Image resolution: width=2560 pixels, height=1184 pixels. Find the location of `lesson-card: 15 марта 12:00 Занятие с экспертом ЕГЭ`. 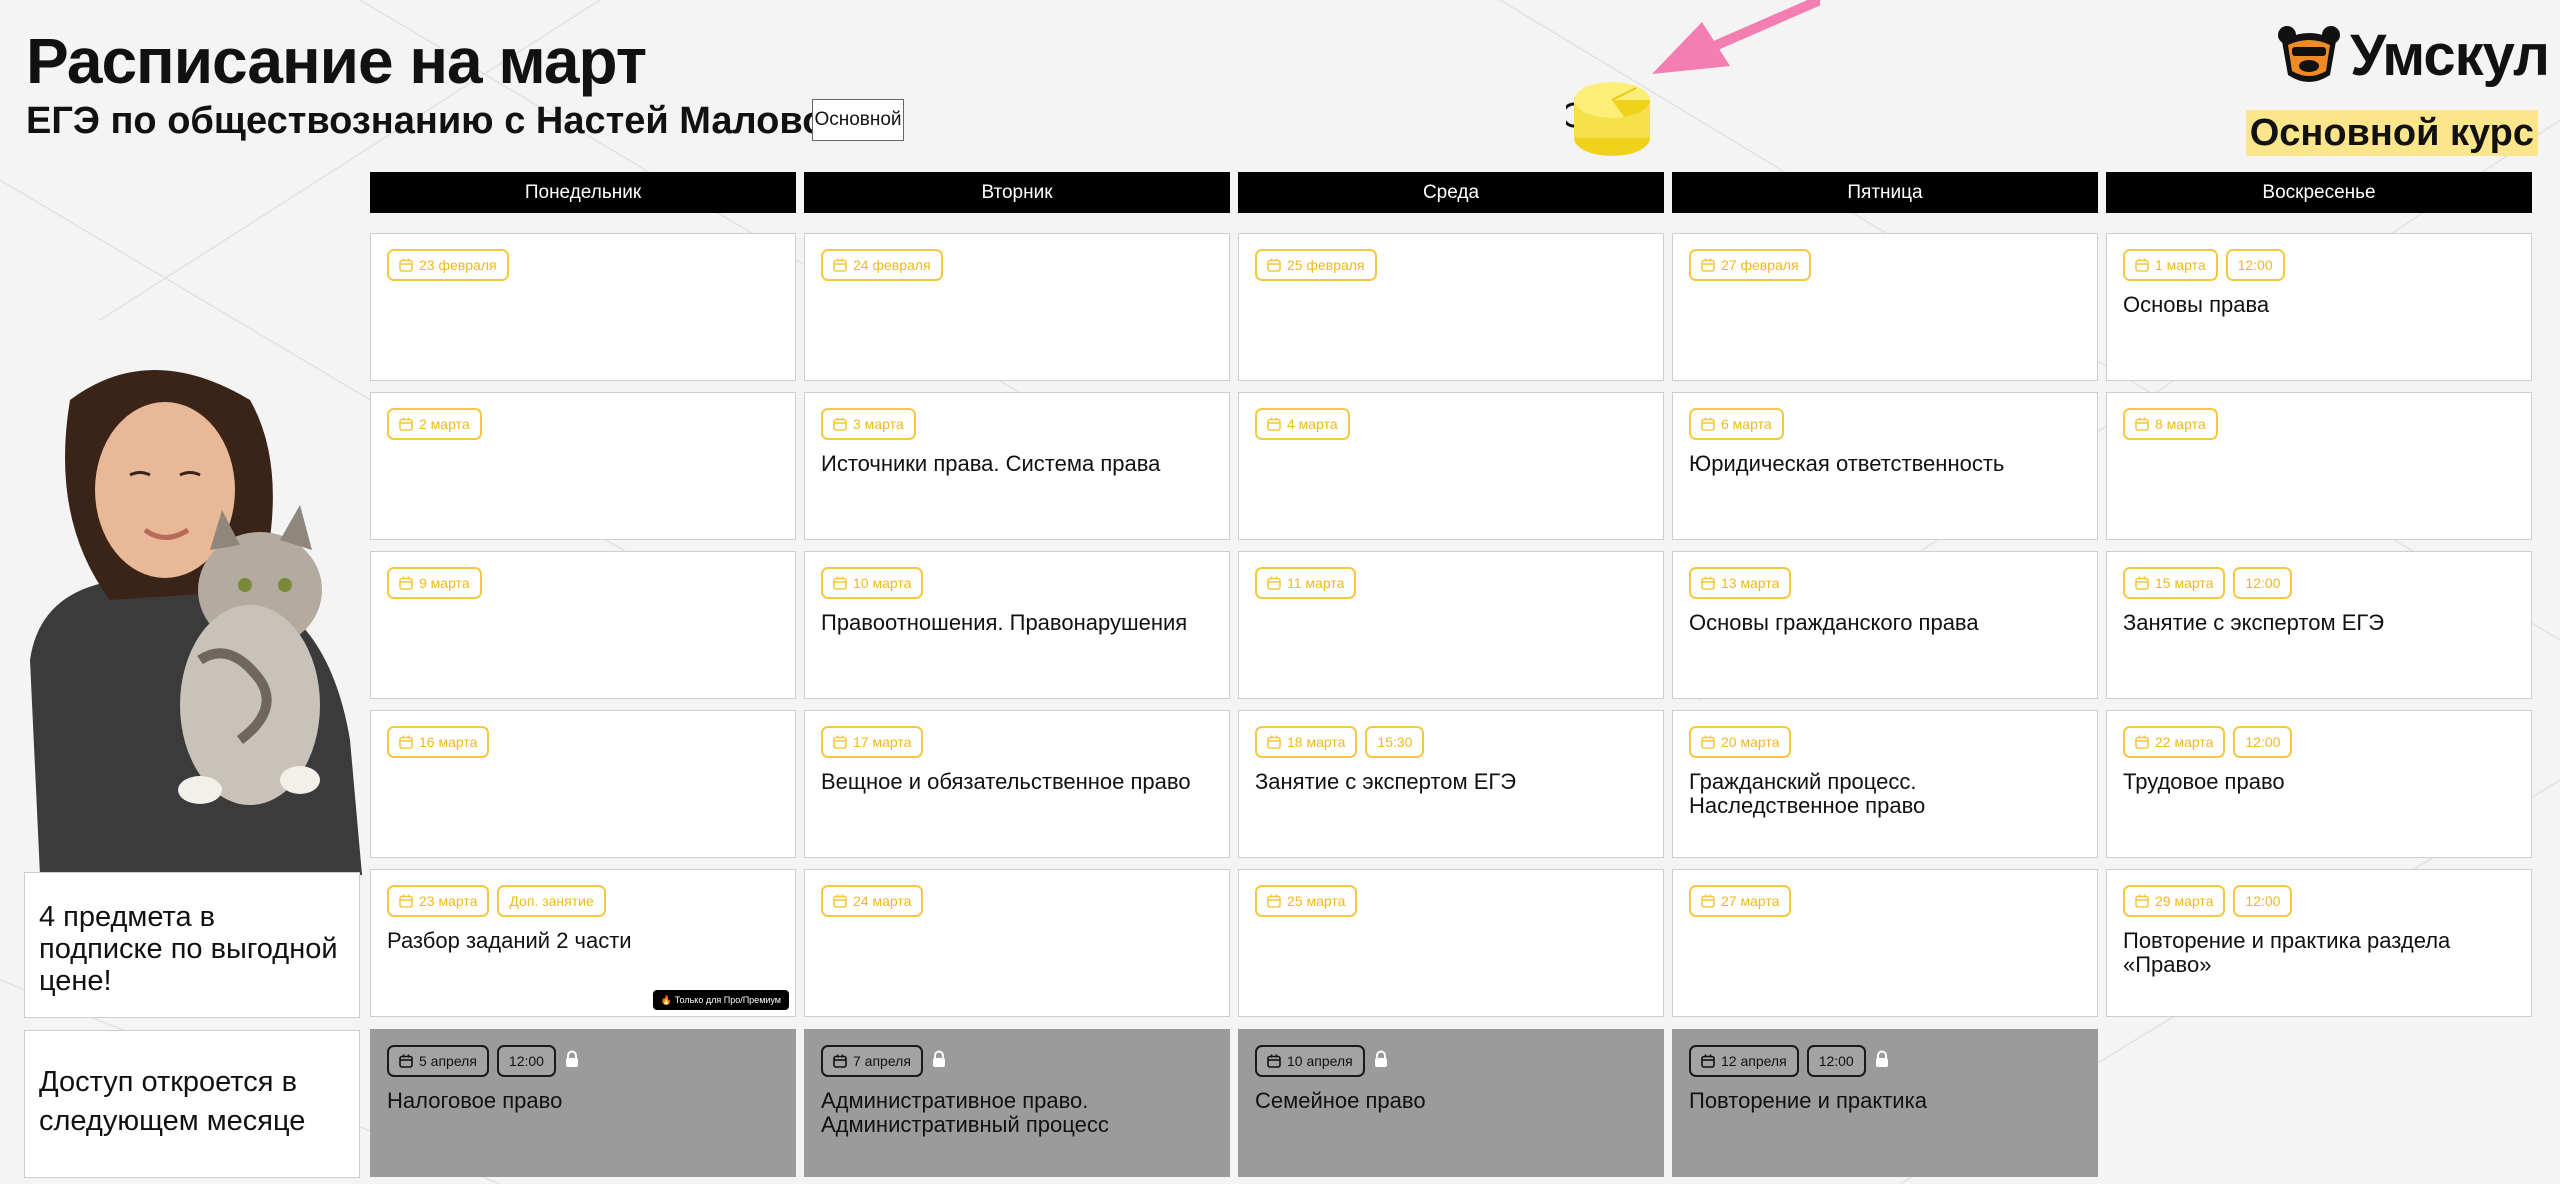

lesson-card: 15 марта 12:00 Занятие с экспертом ЕГЭ is located at coordinates (2319, 625).